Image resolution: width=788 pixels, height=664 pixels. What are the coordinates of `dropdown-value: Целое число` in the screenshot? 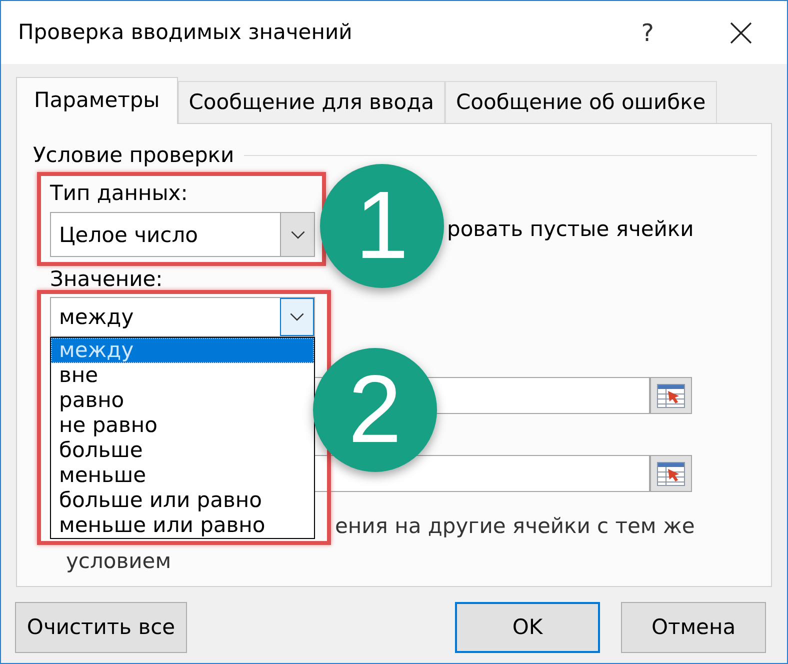 It's located at (128, 234).